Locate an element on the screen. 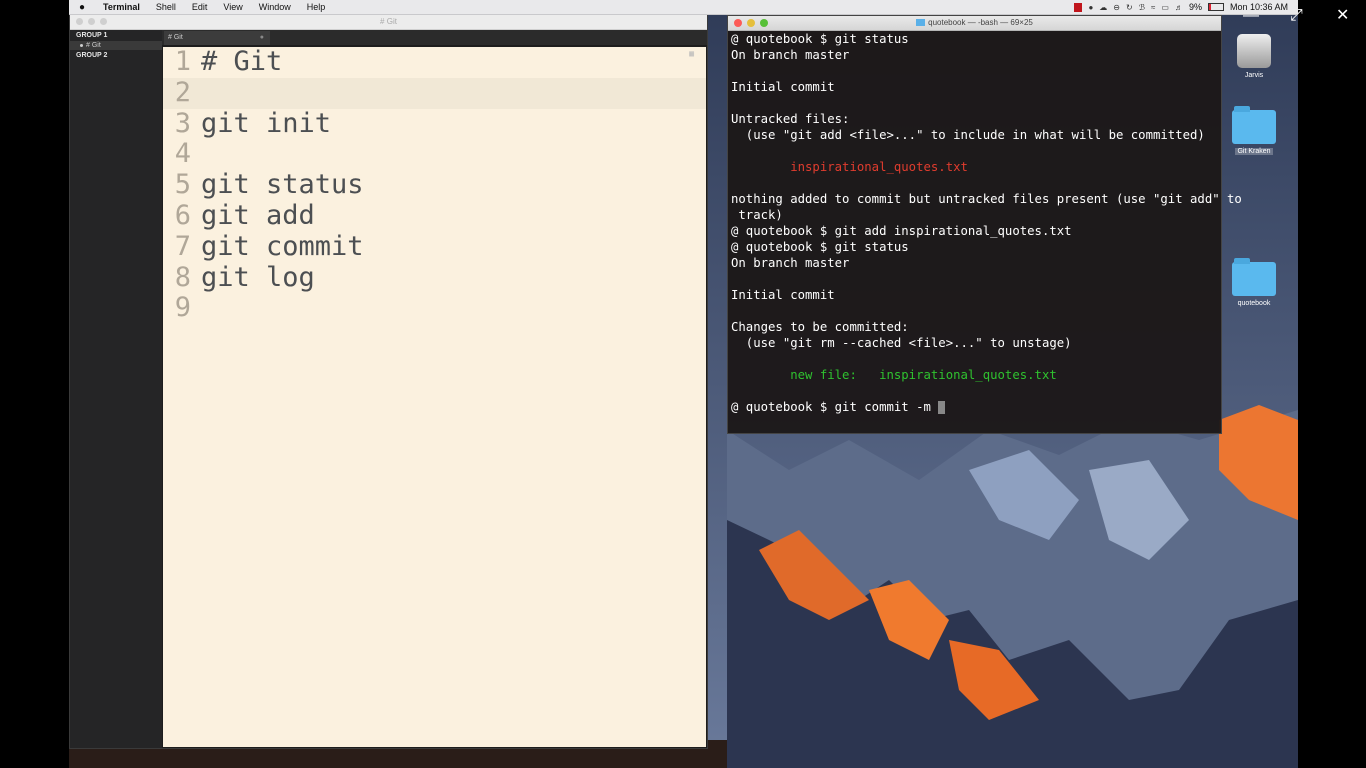 The image size is (1366, 768). editor-tab-bar: # Git ● is located at coordinates (434, 37).